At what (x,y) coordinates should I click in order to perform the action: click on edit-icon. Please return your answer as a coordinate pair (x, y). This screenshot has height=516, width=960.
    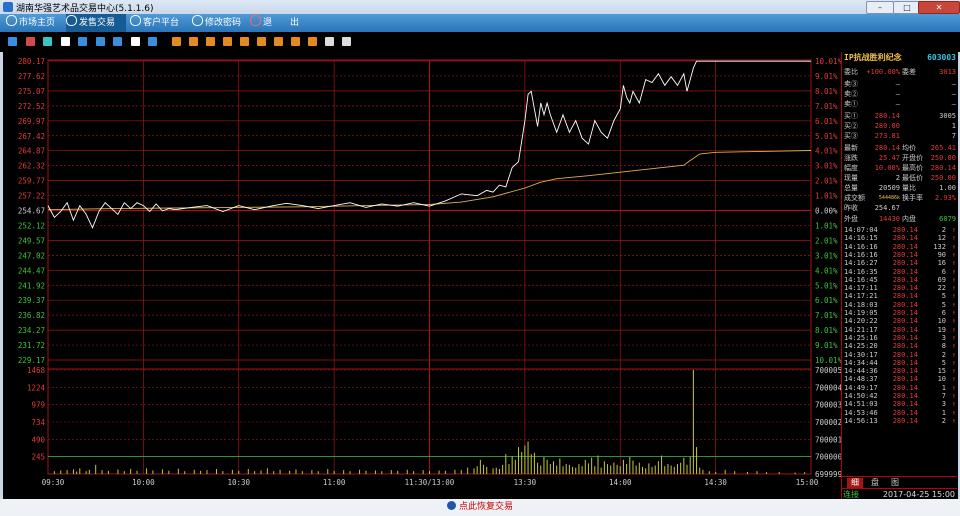
    Looking at the image, I should click on (329, 41).